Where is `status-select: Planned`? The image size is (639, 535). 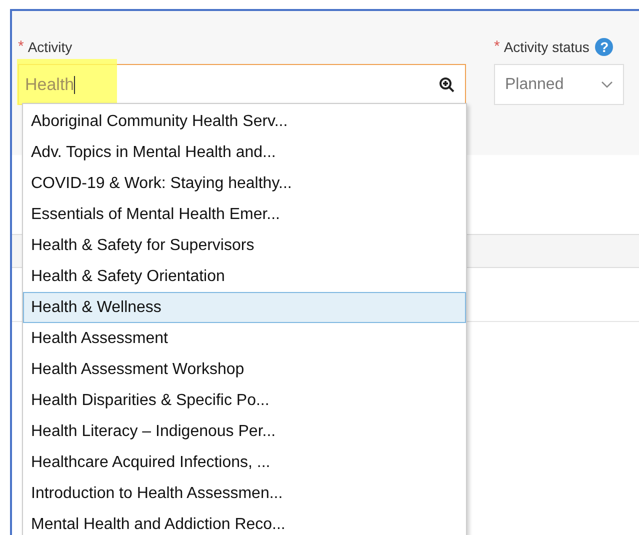 status-select: Planned is located at coordinates (559, 84).